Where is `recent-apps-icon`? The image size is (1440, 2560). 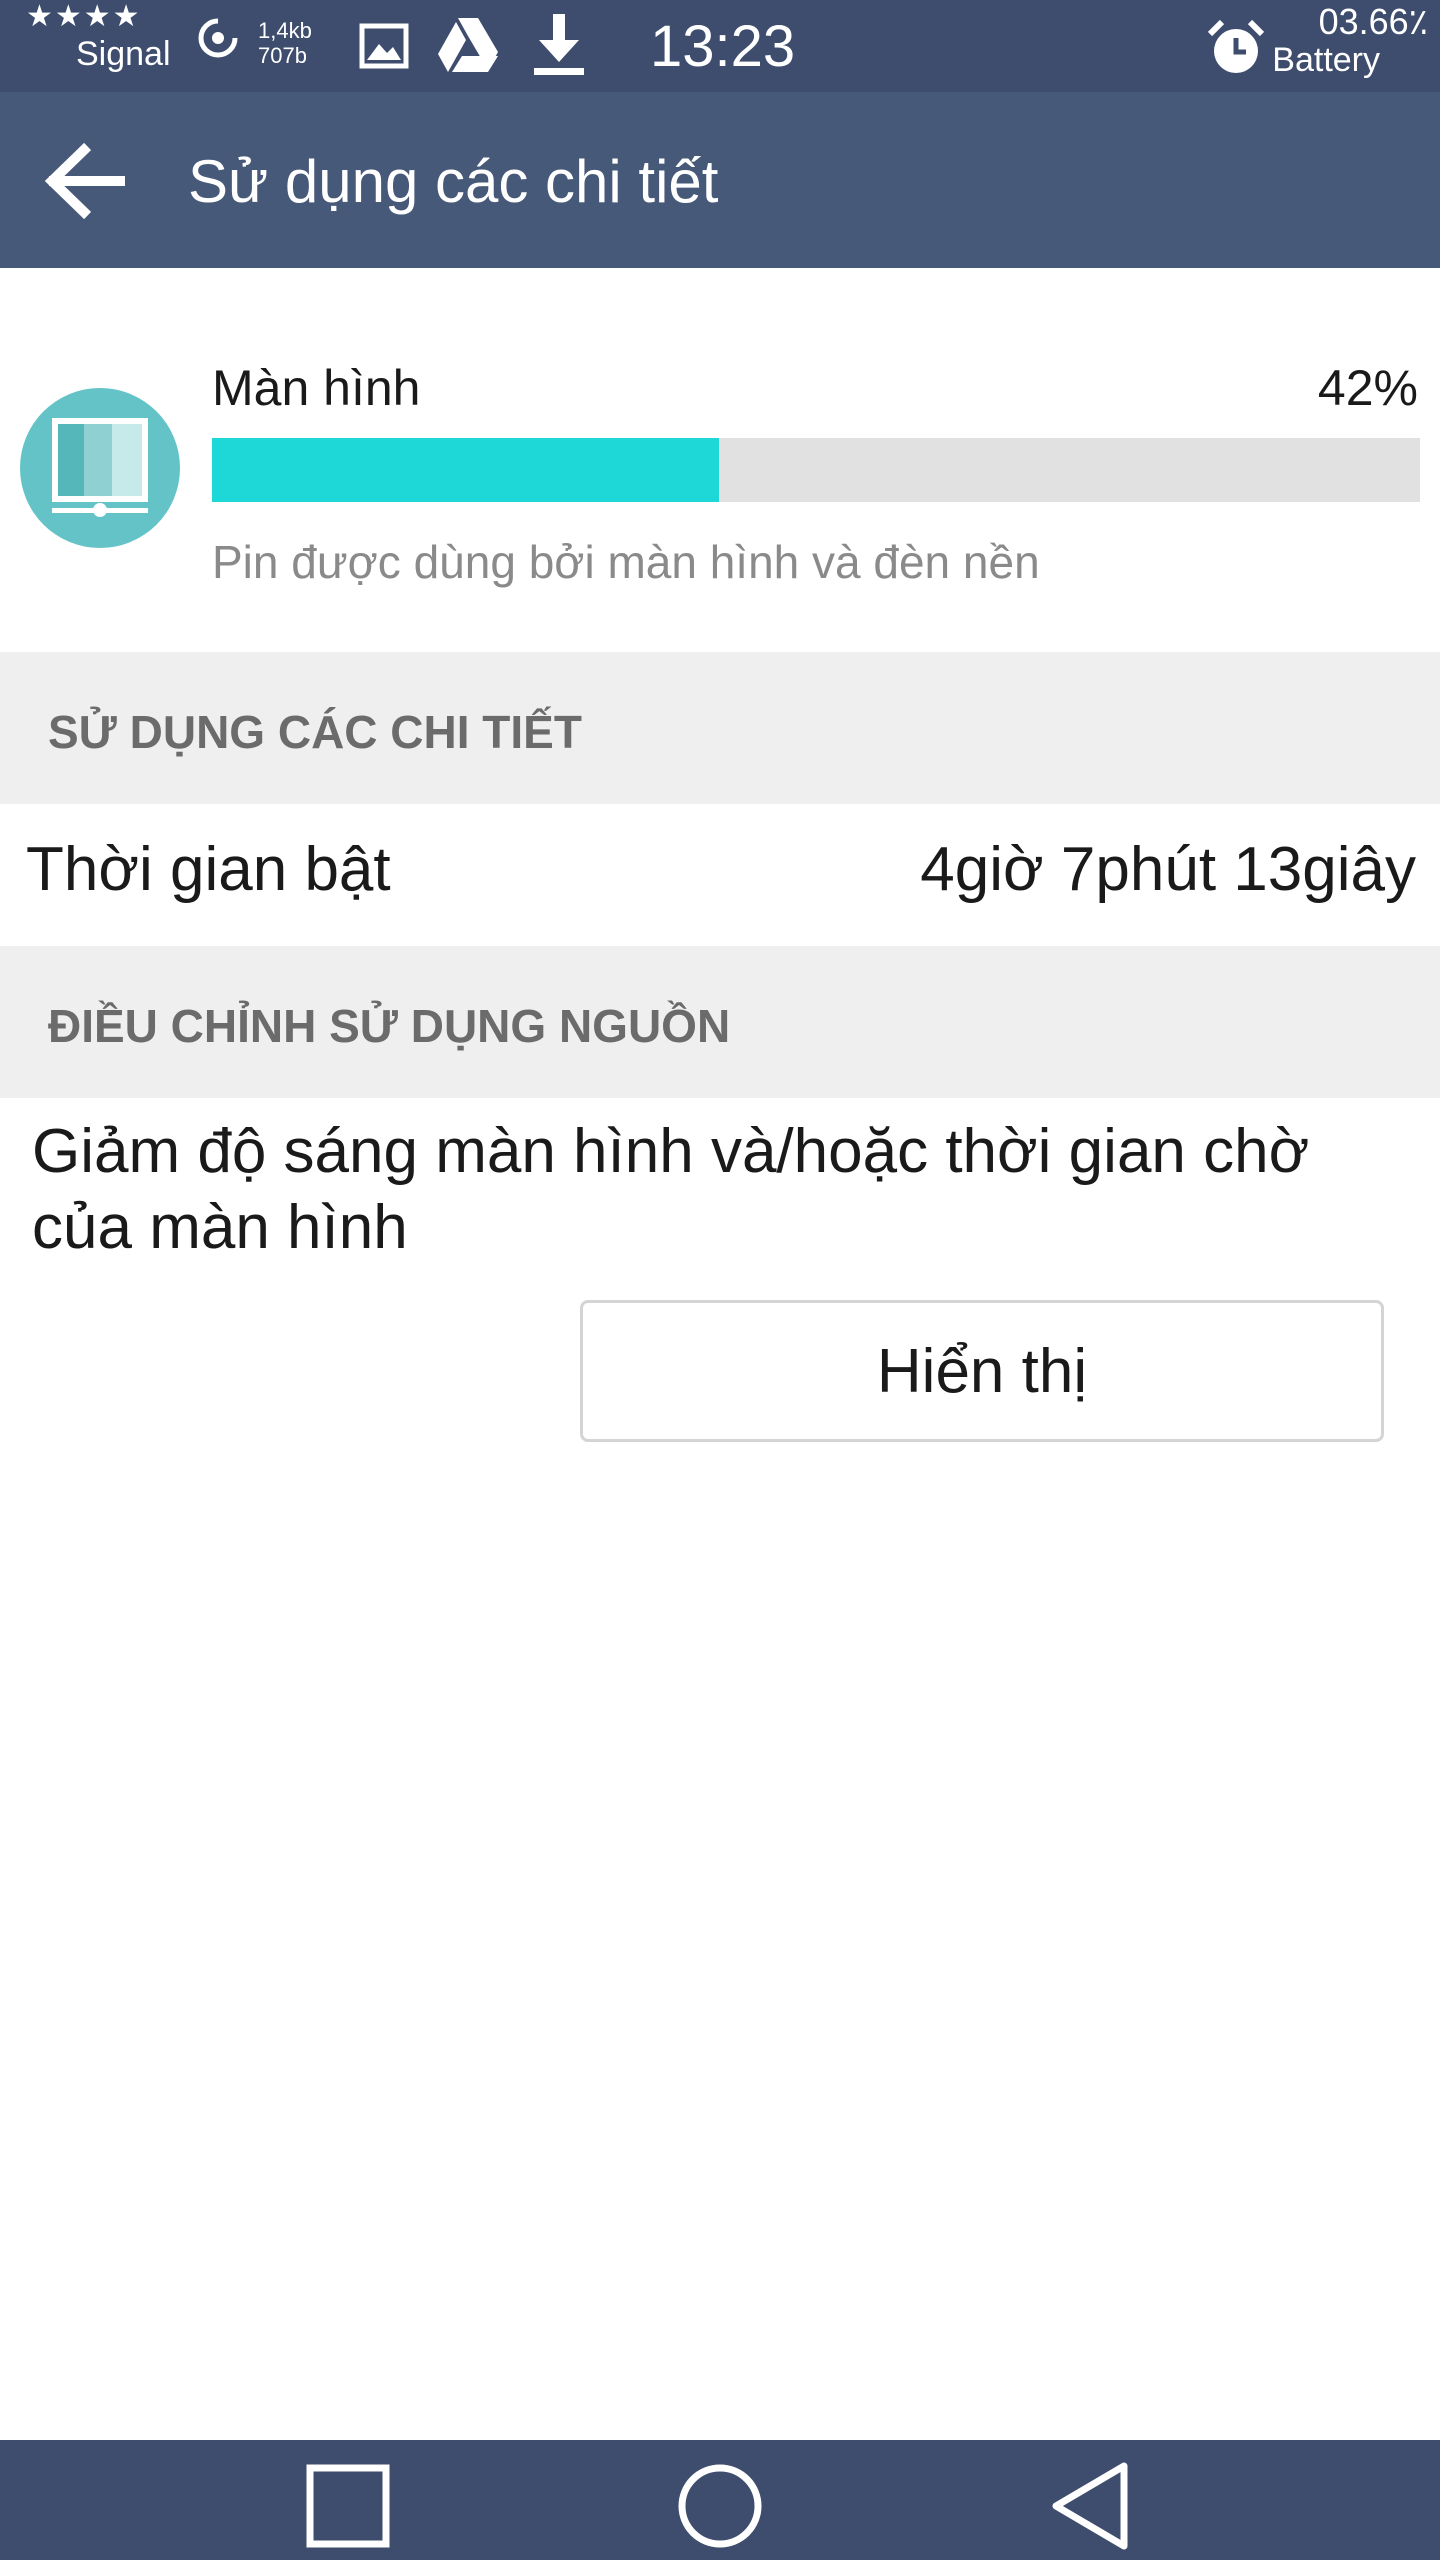
recent-apps-icon is located at coordinates (348, 2506).